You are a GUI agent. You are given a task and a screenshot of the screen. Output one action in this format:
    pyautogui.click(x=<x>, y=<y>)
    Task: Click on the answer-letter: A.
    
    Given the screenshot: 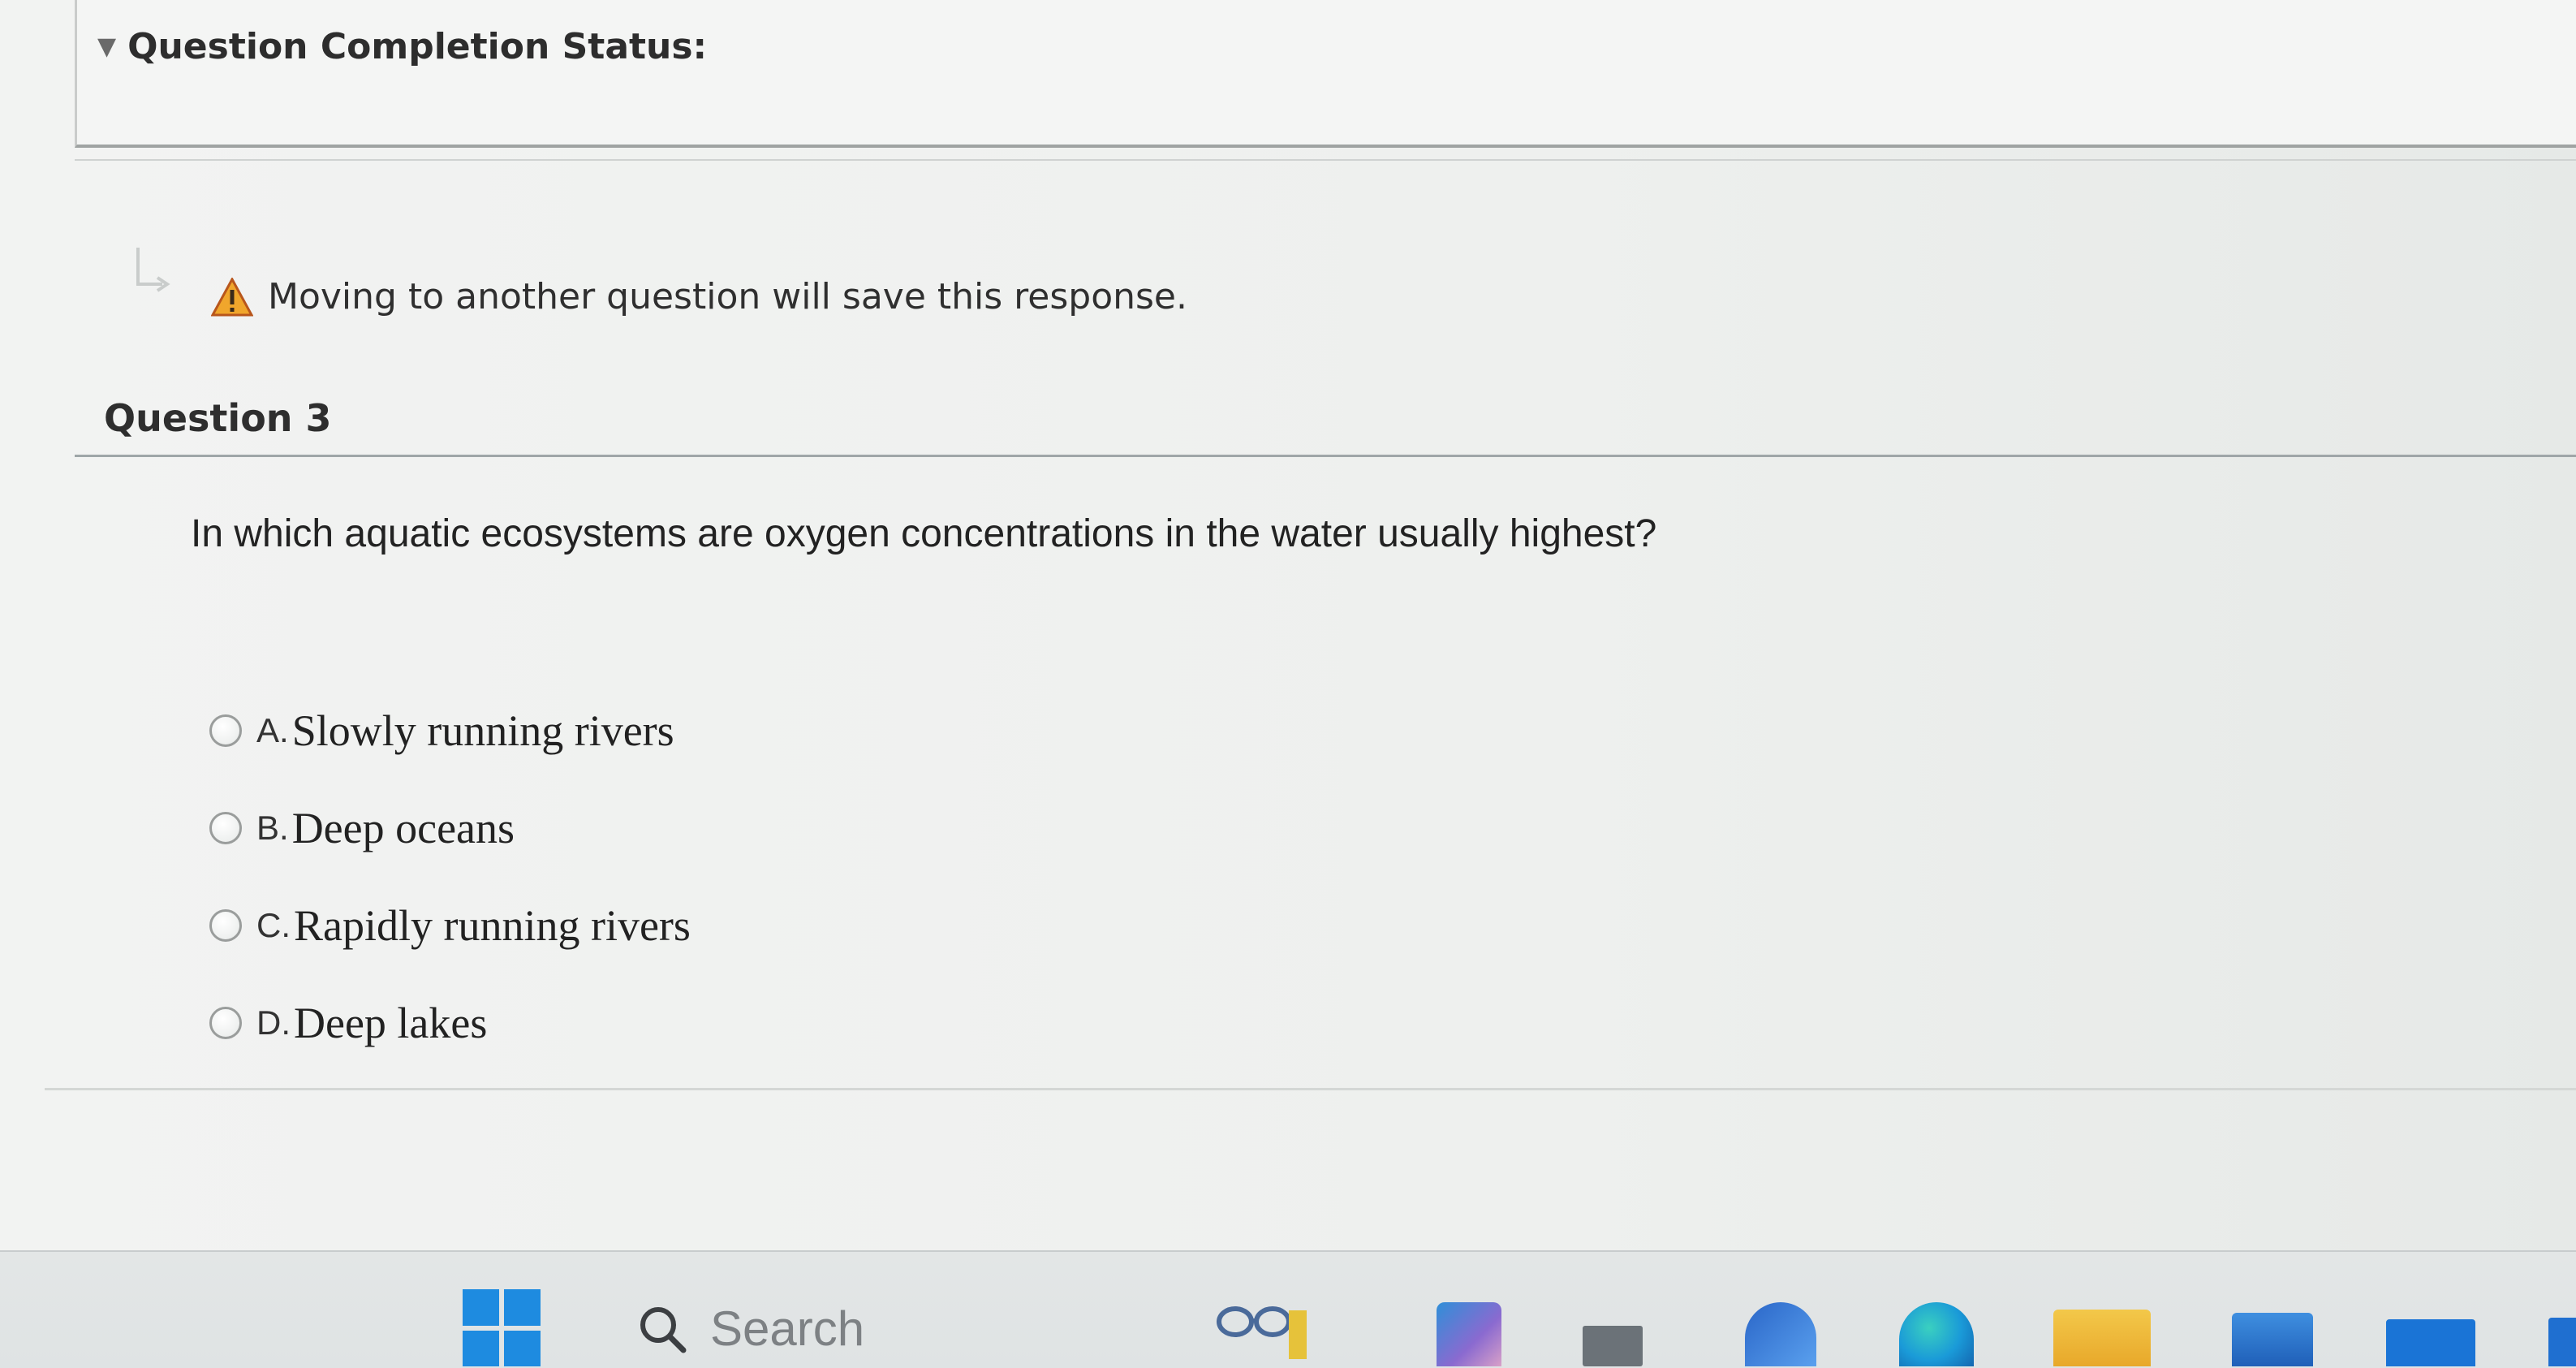 What is the action you would take?
    pyautogui.click(x=273, y=730)
    